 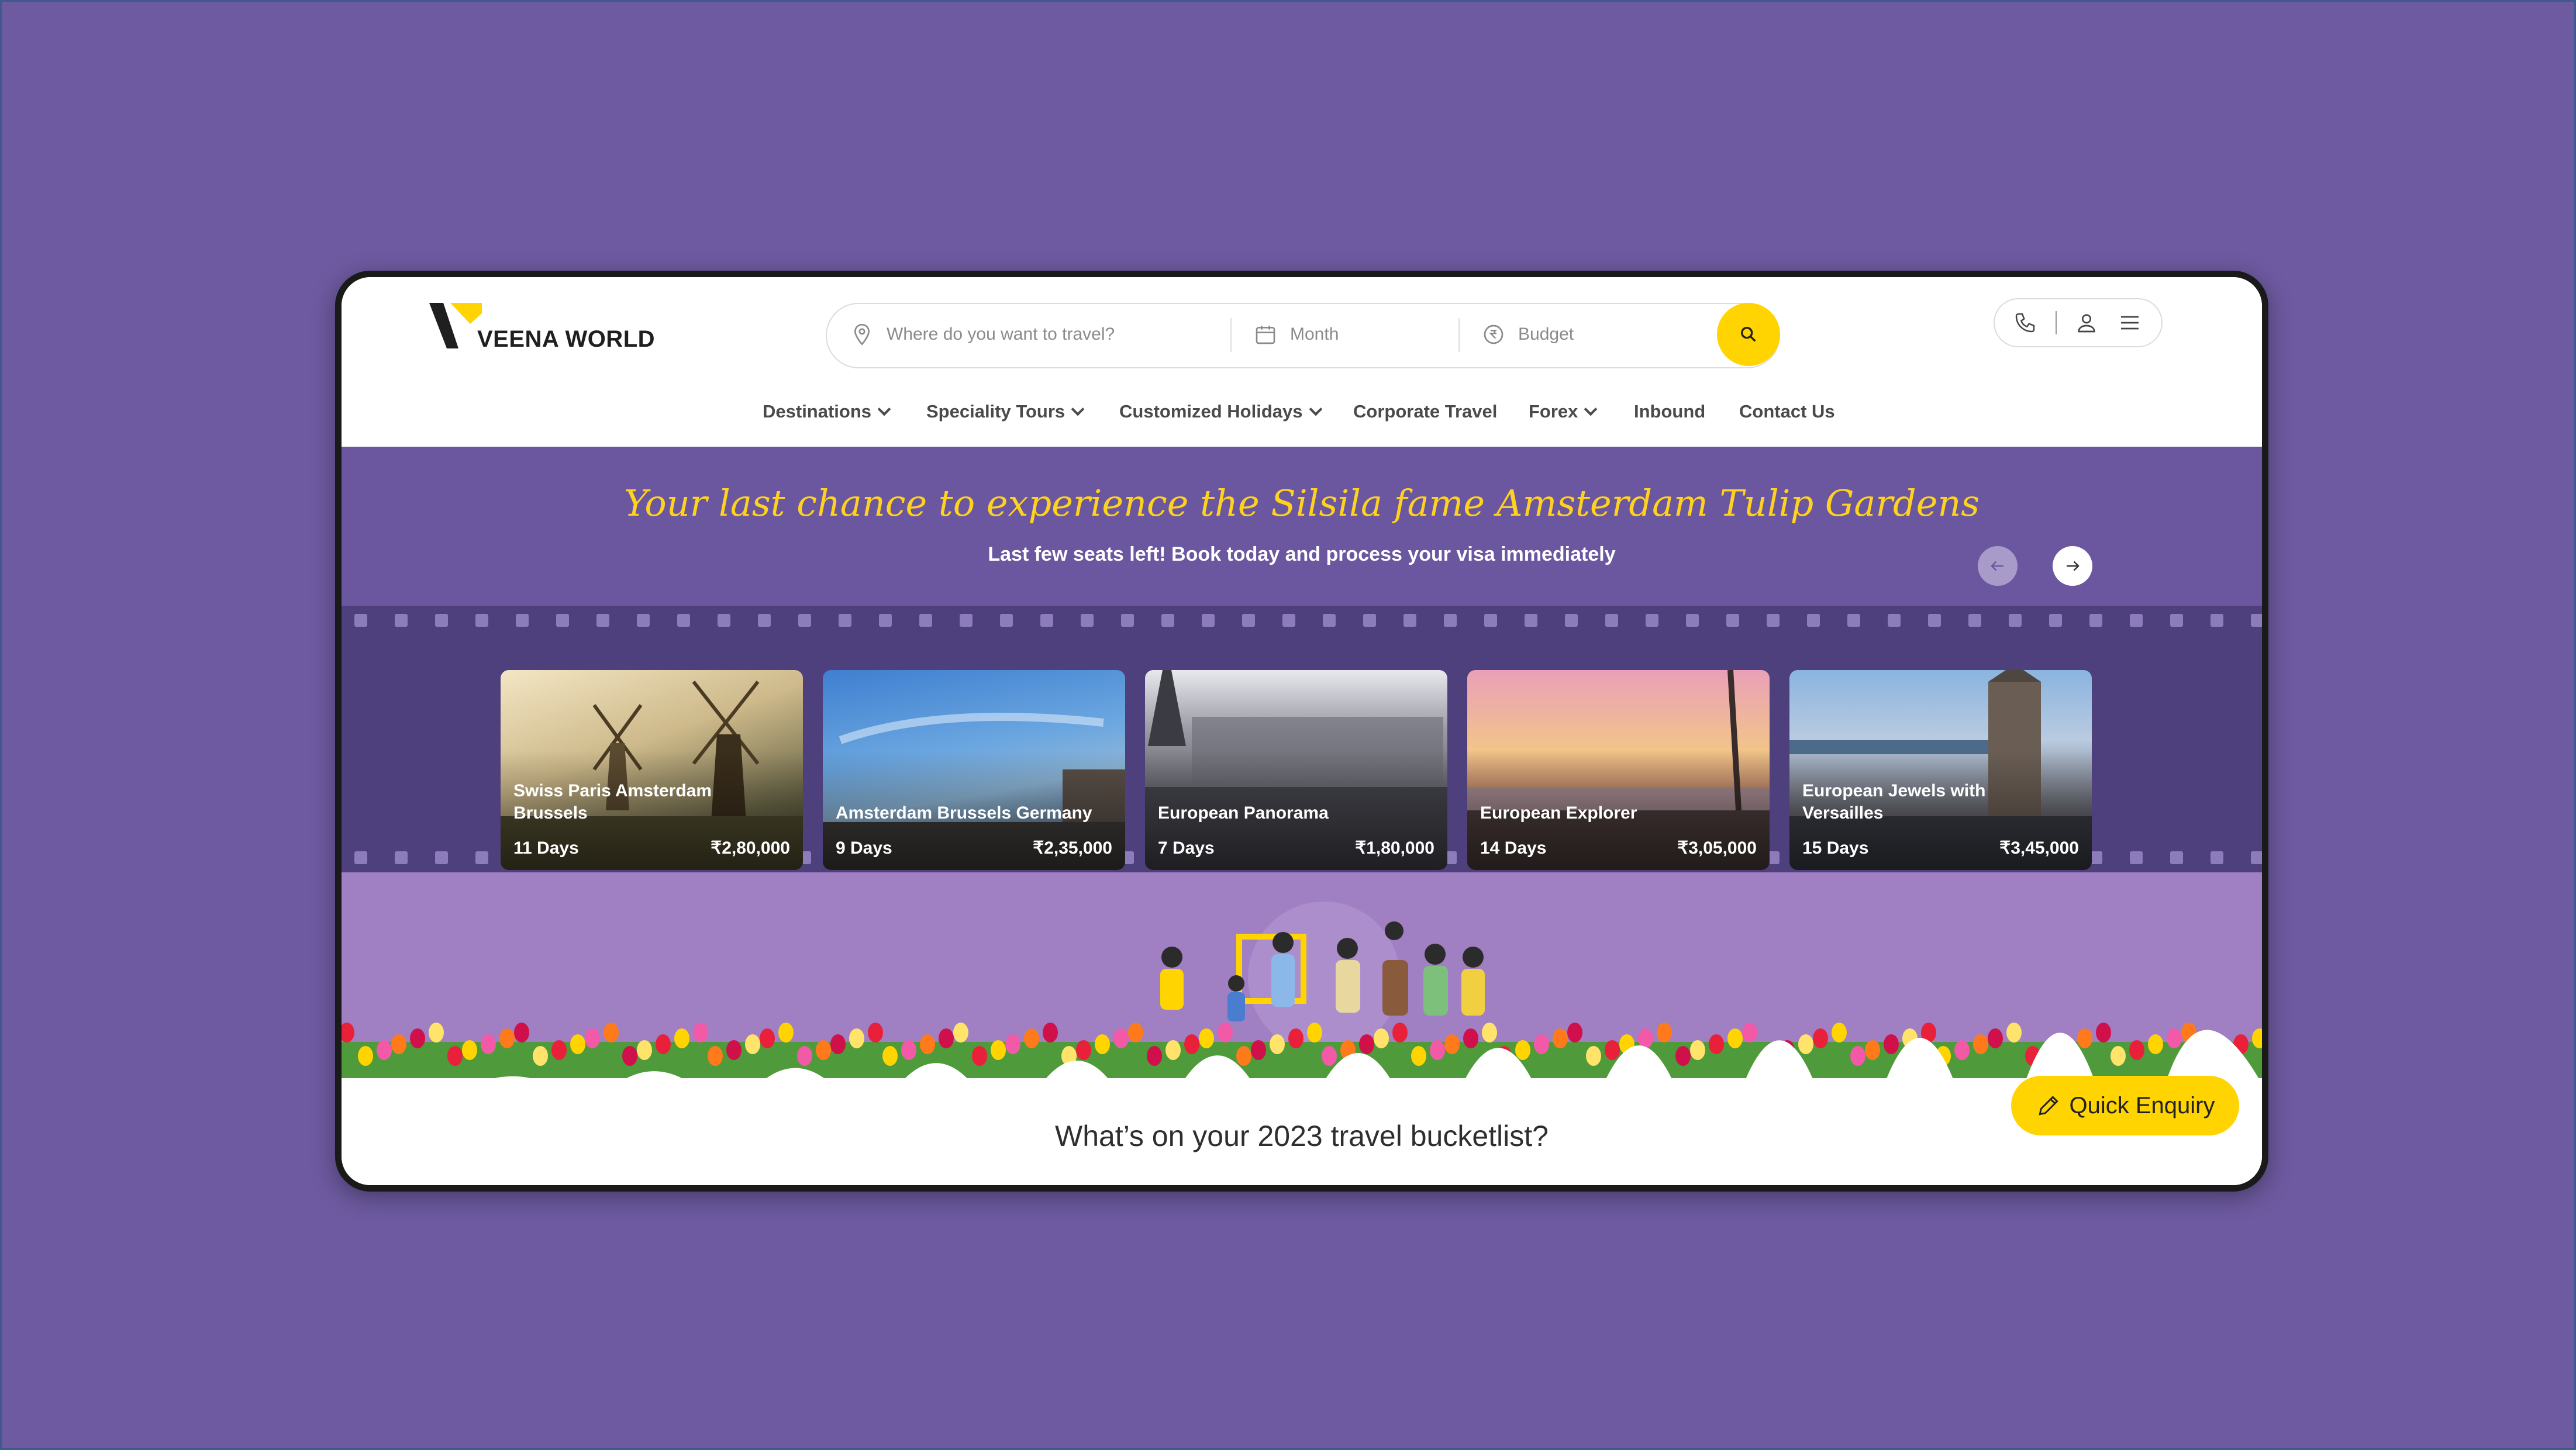 I want to click on menu-icon, so click(x=2130, y=323).